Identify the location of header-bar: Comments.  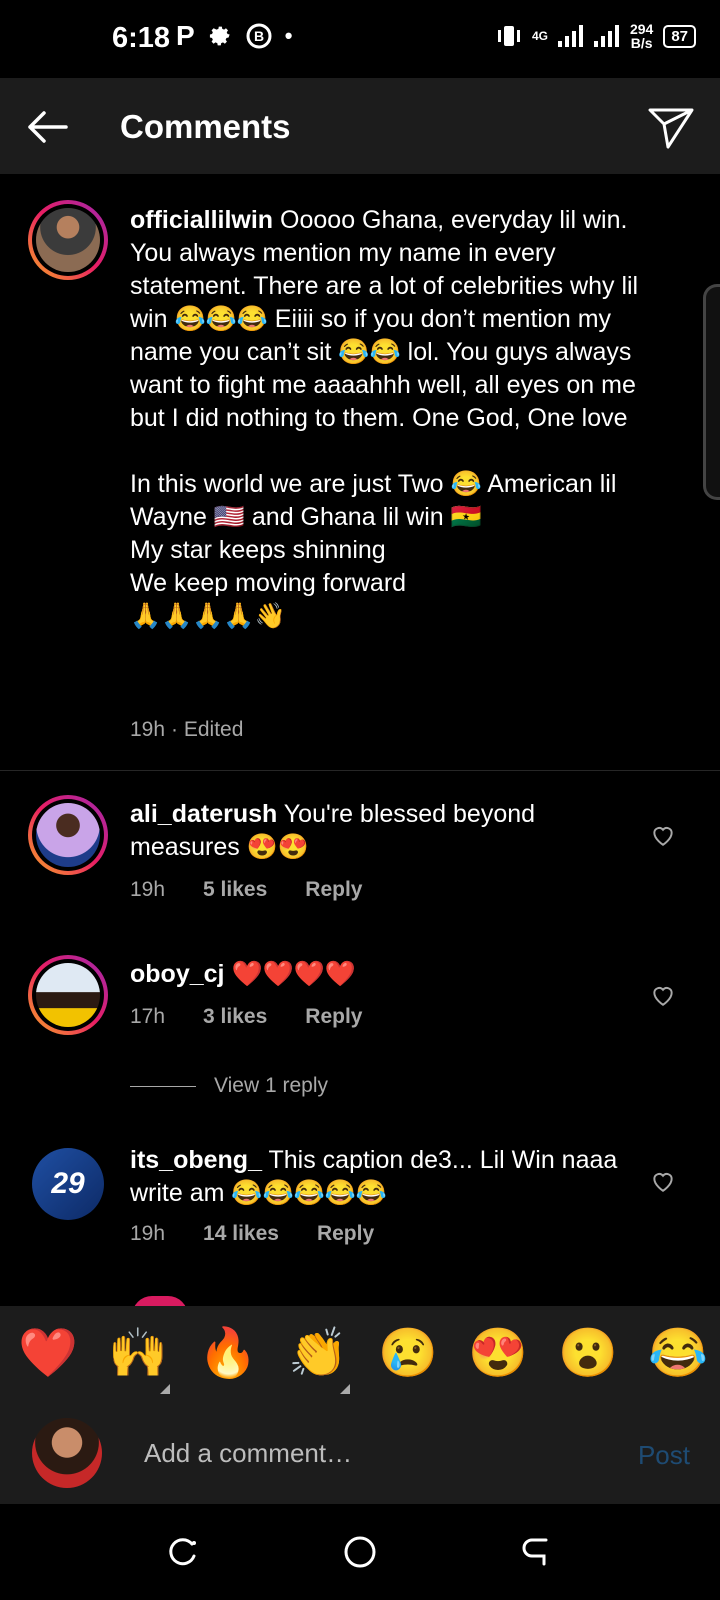
(360, 126).